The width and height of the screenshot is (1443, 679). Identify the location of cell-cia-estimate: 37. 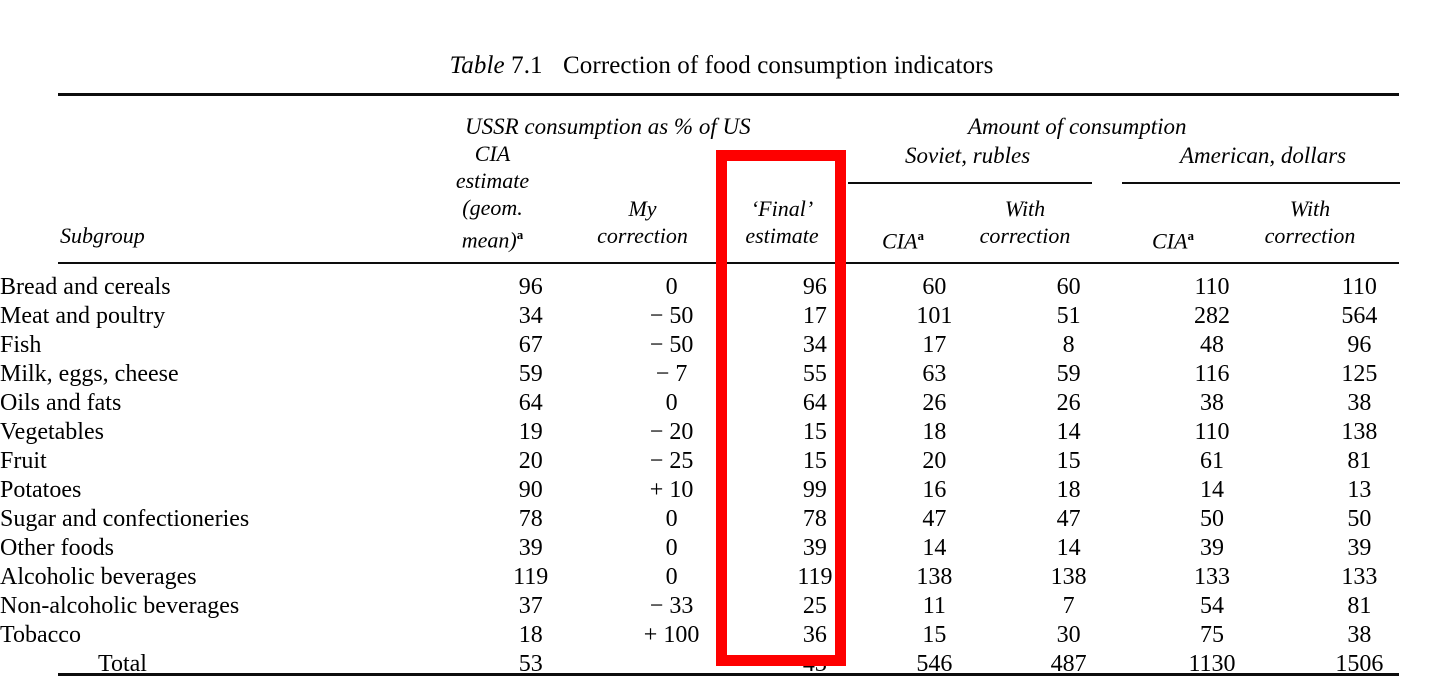
(530, 606).